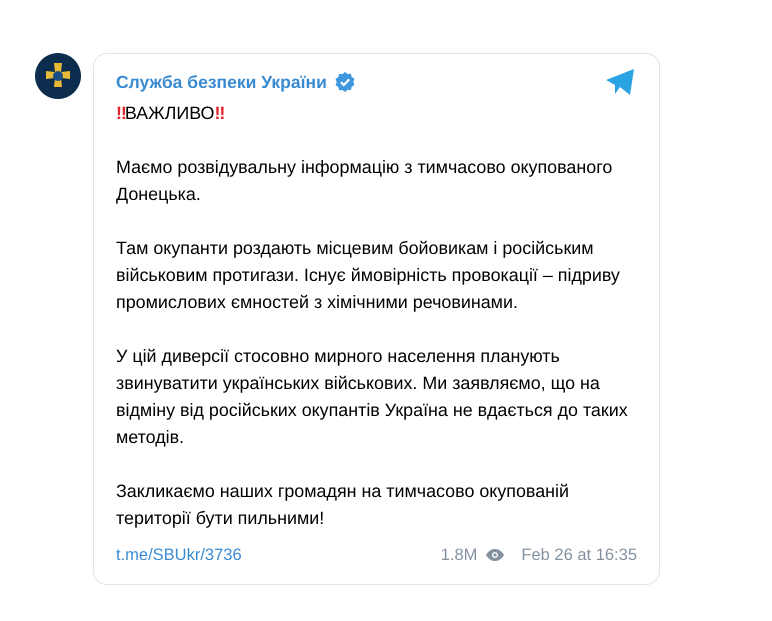 Image resolution: width=772 pixels, height=621 pixels. Describe the element at coordinates (579, 555) in the screenshot. I see `post-date: Feb 26 at 16:35` at that location.